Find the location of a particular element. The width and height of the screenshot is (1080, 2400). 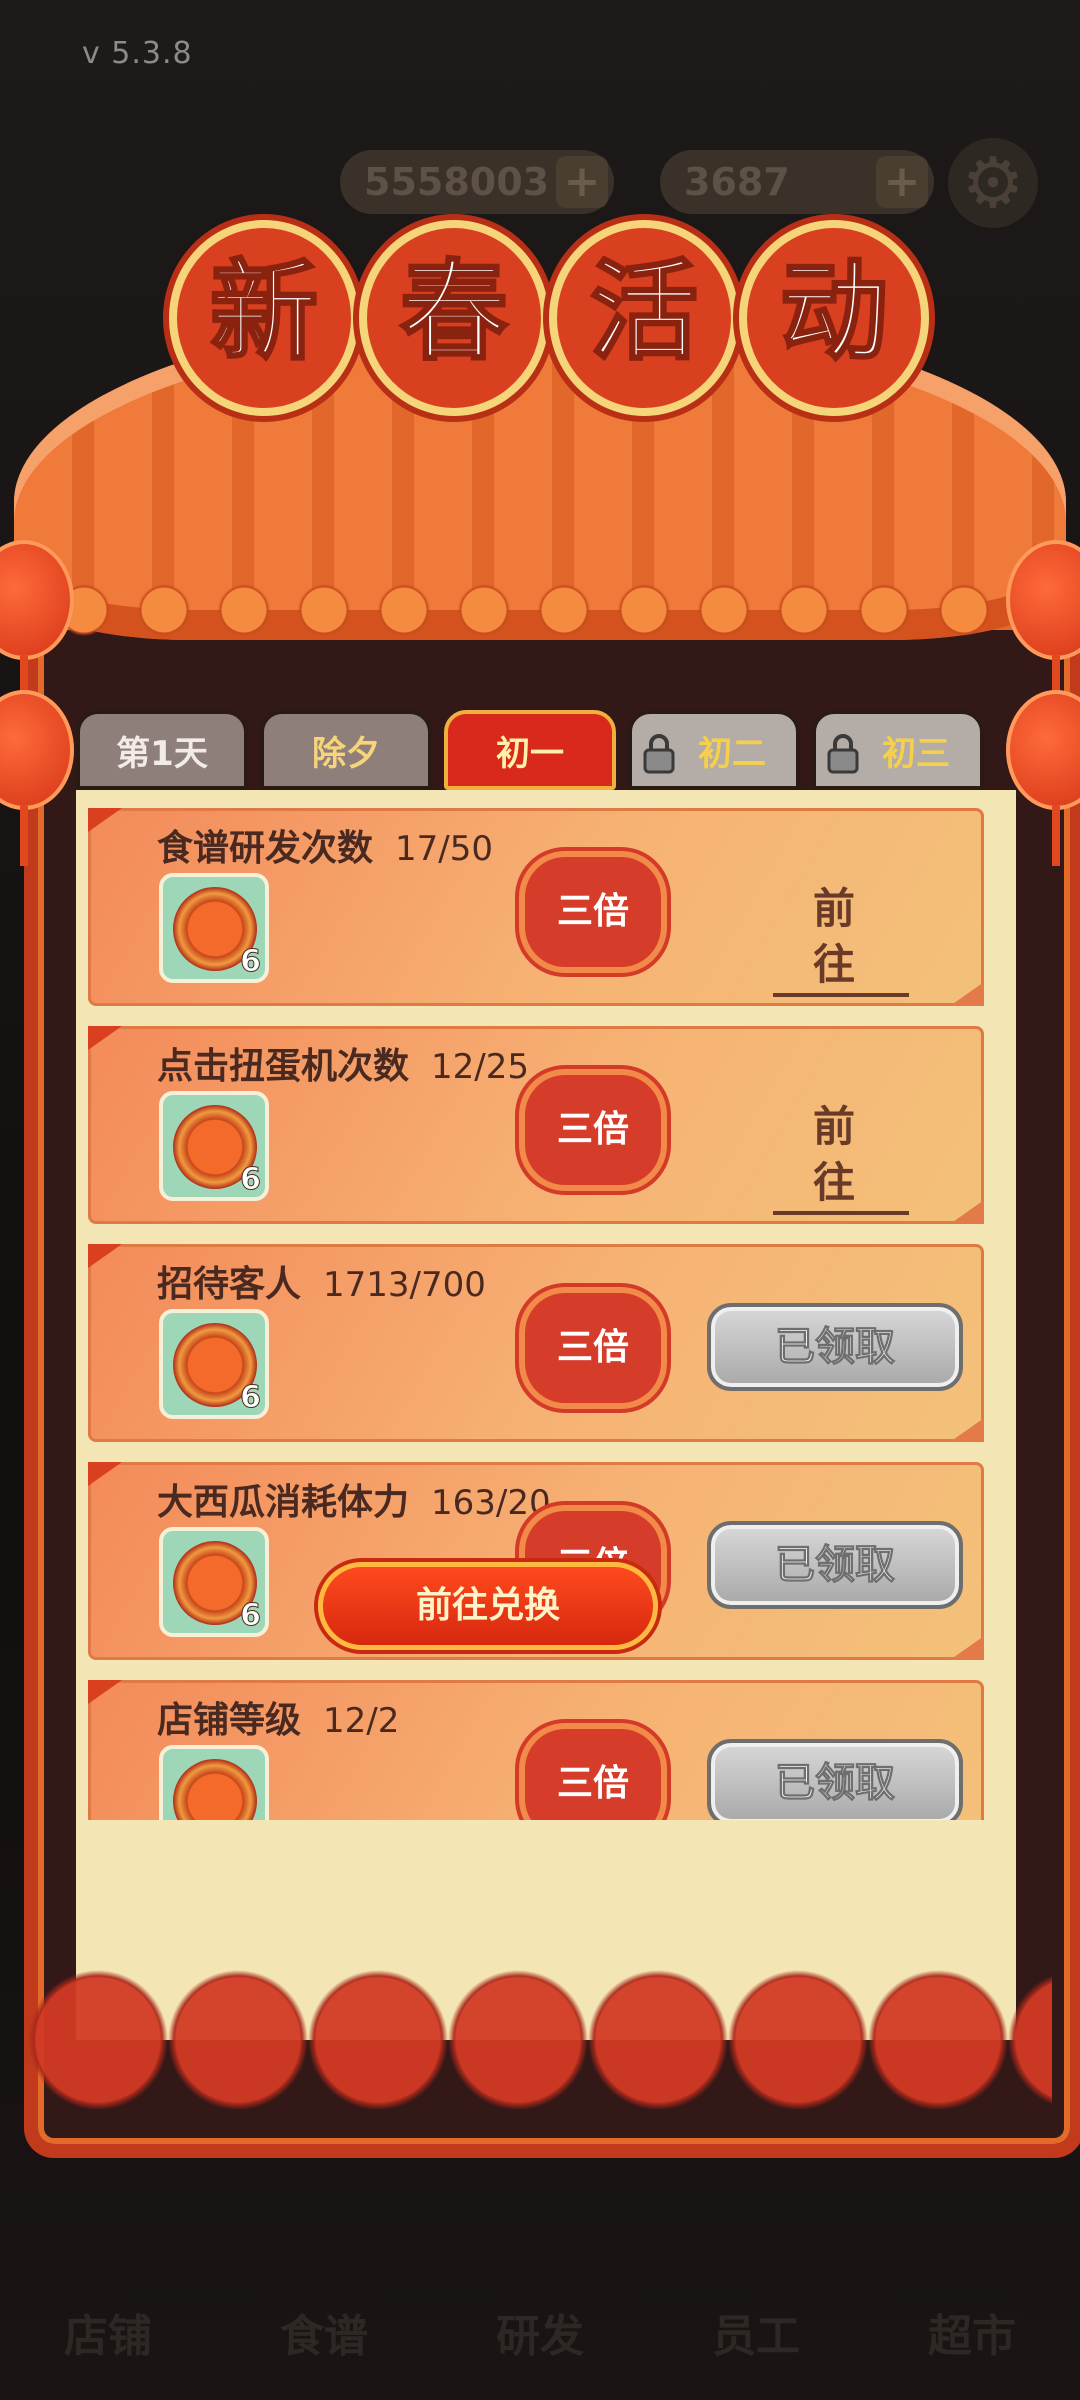

title-char-3: 活 is located at coordinates (644, 318).